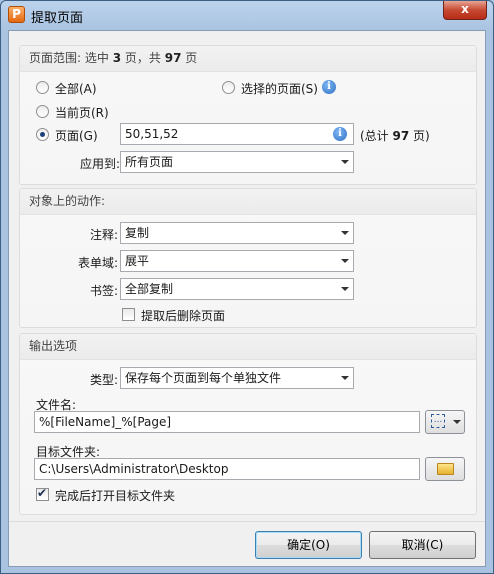 Image resolution: width=494 pixels, height=574 pixels. What do you see at coordinates (82, 112) in the screenshot?
I see `current-page-label: 当前页(R)` at bounding box center [82, 112].